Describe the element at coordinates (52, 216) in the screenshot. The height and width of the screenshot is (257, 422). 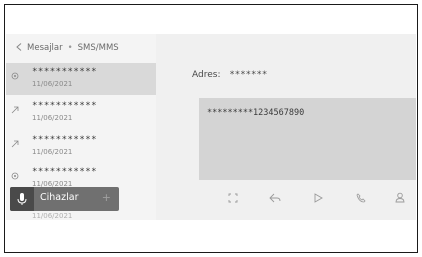
I see `obscured-message-date: 11/06/2021` at that location.